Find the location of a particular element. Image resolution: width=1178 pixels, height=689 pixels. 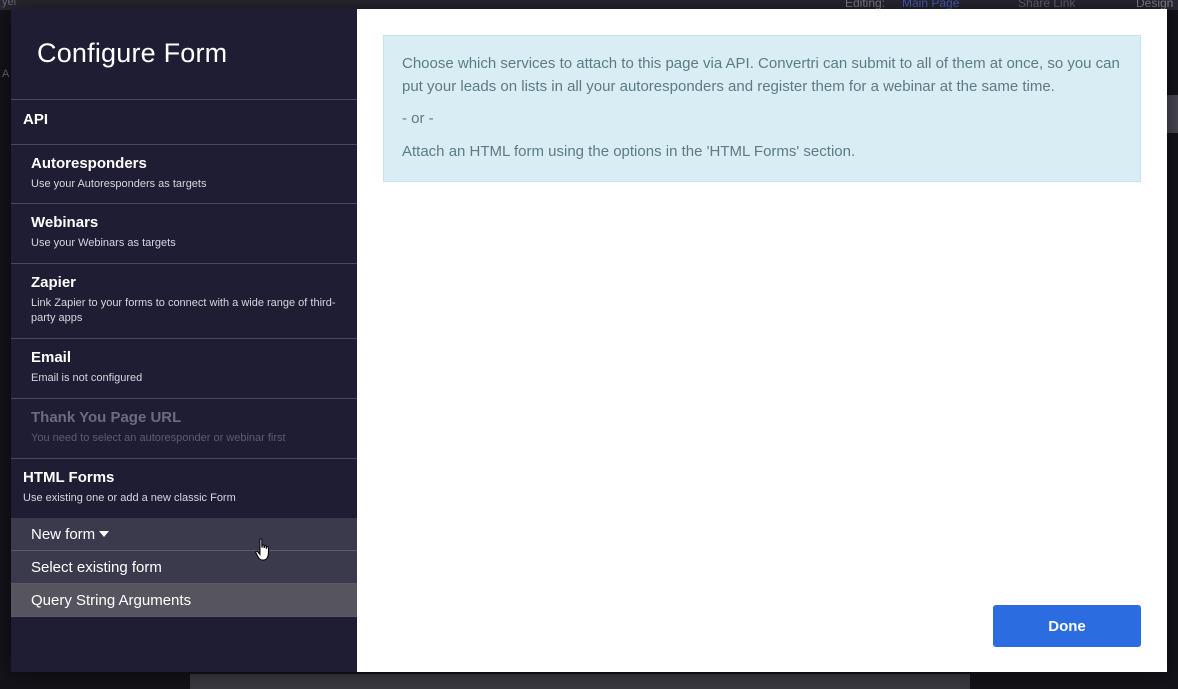

sidebar-item-email: Email Email is not configured is located at coordinates (184, 369).